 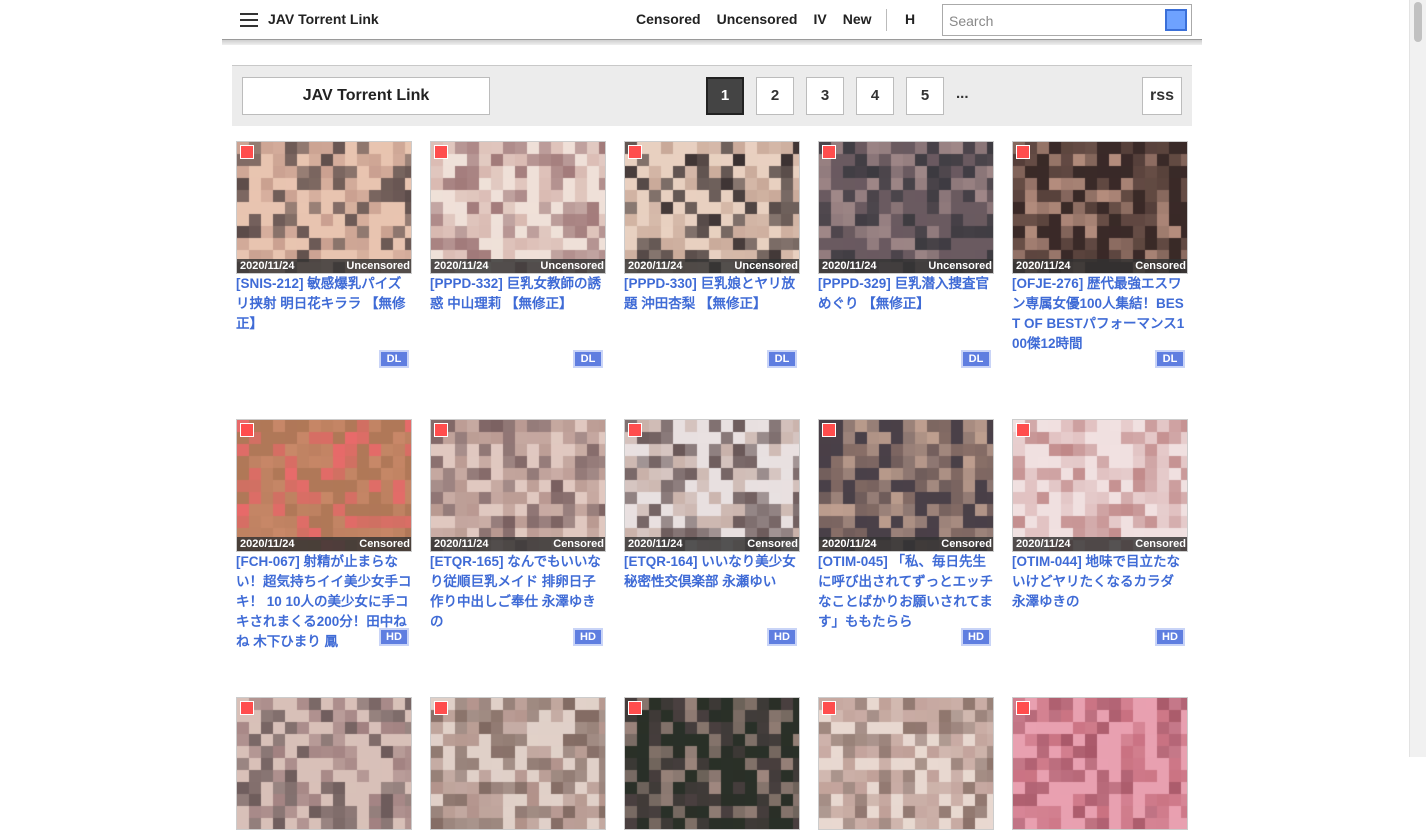 What do you see at coordinates (1417, 378) in the screenshot?
I see `scrollbar` at bounding box center [1417, 378].